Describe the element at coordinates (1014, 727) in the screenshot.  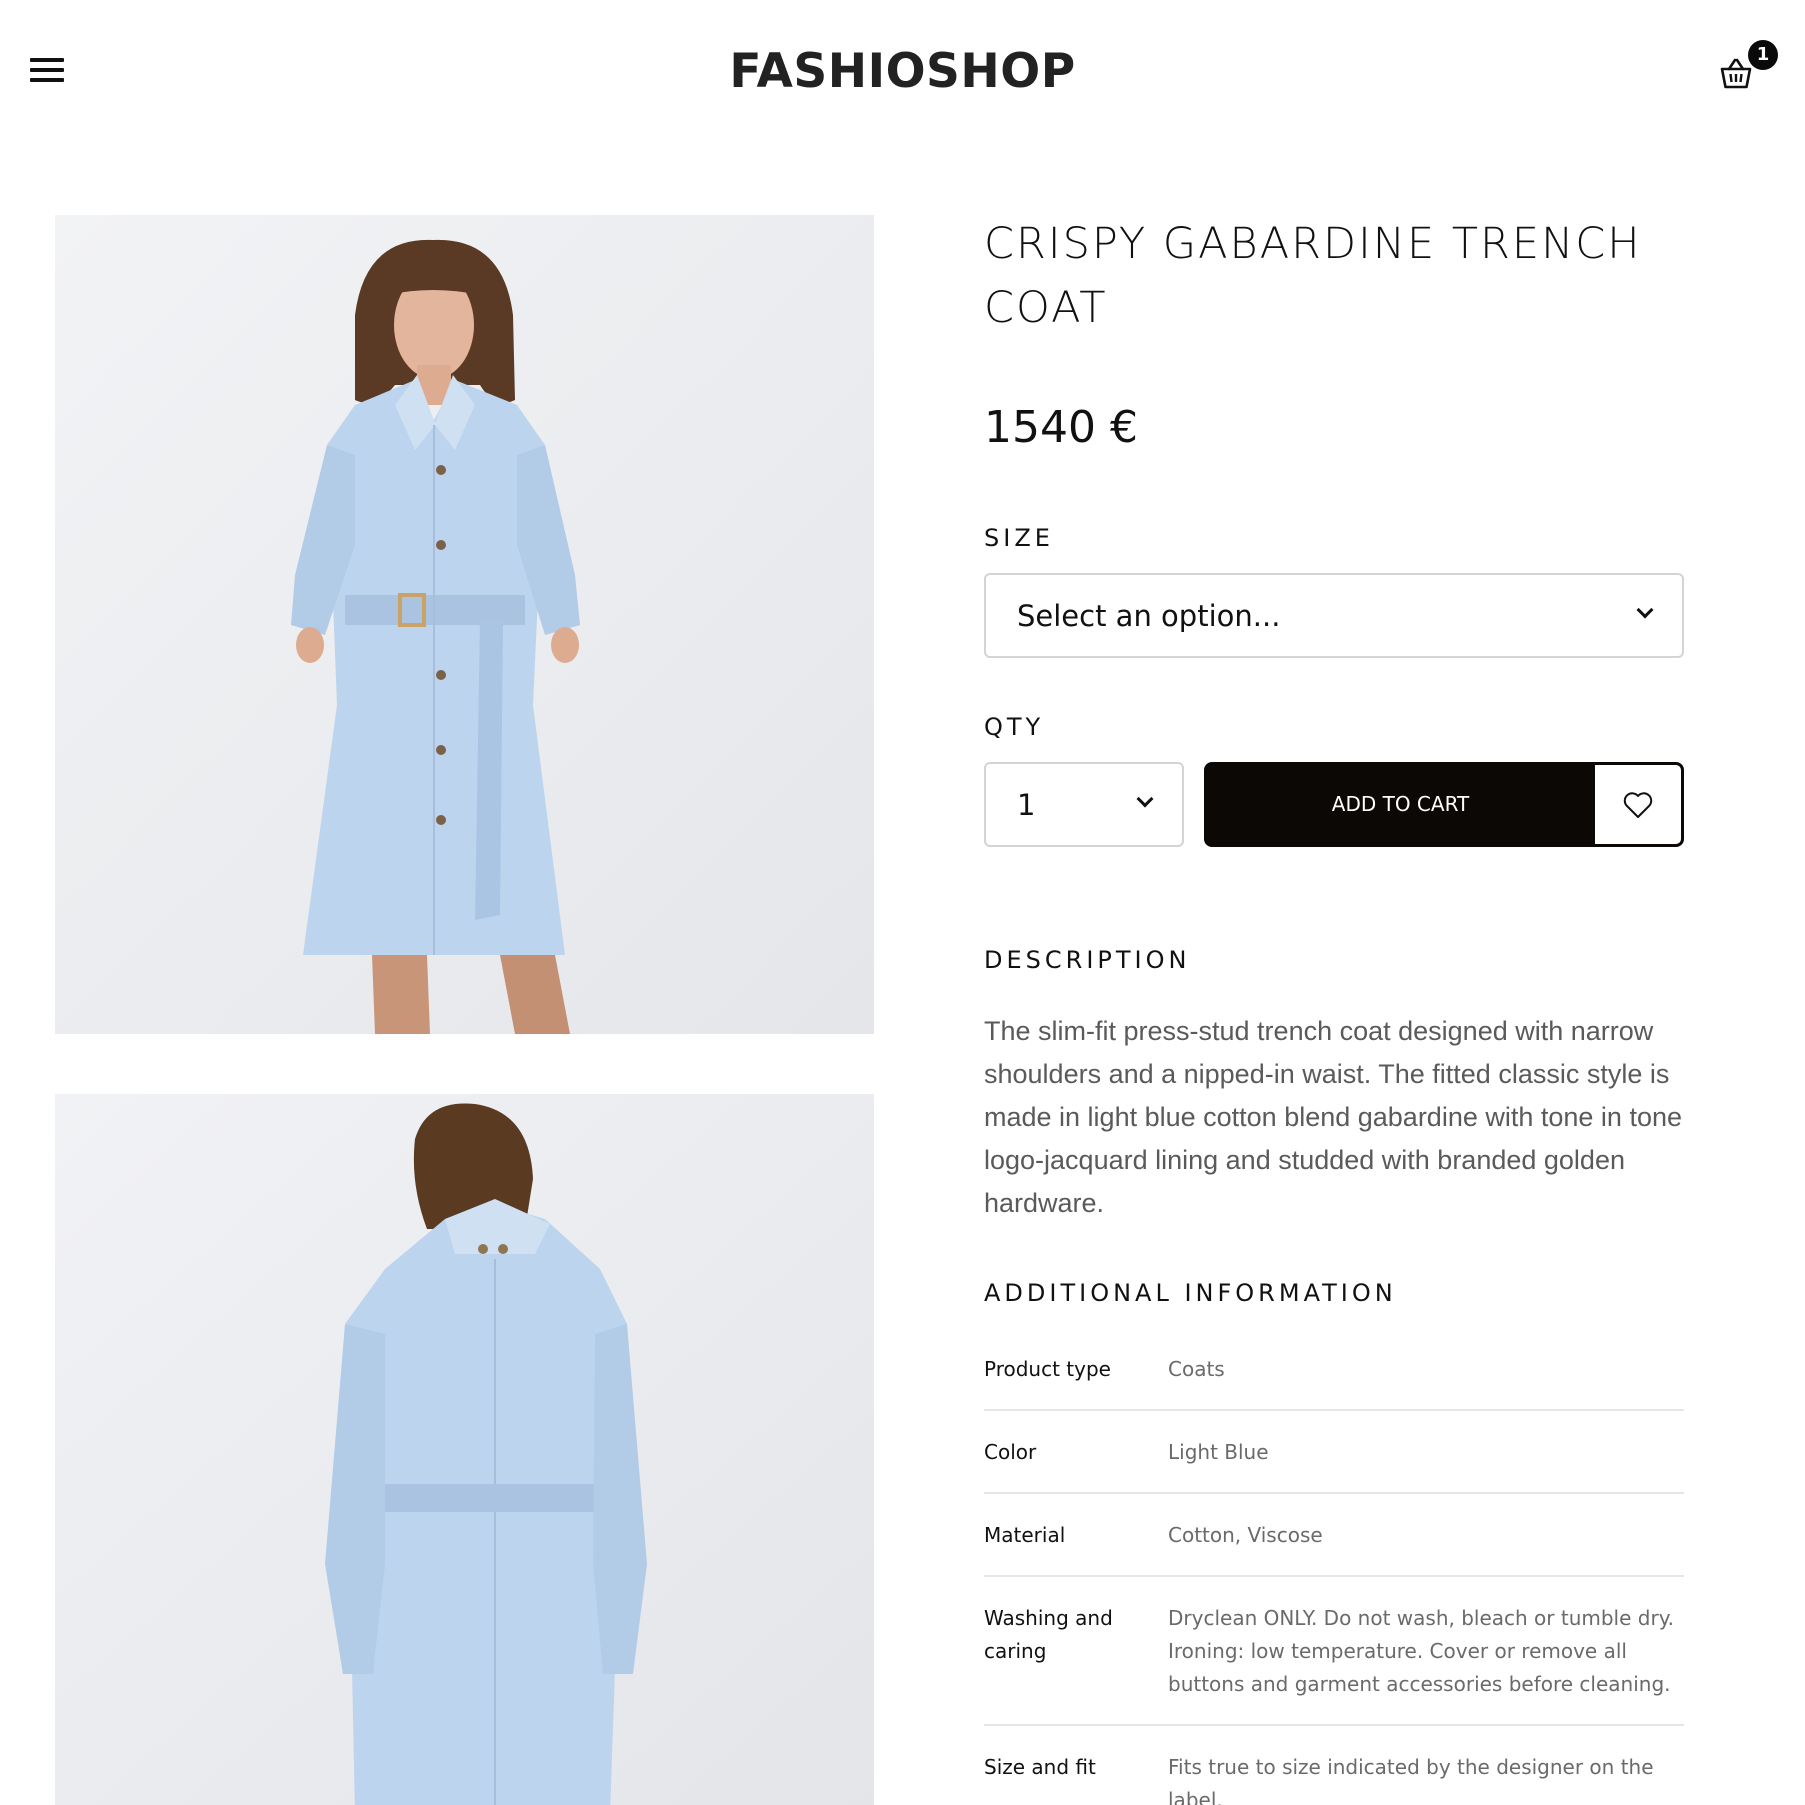
I see `qty-label: QTY` at that location.